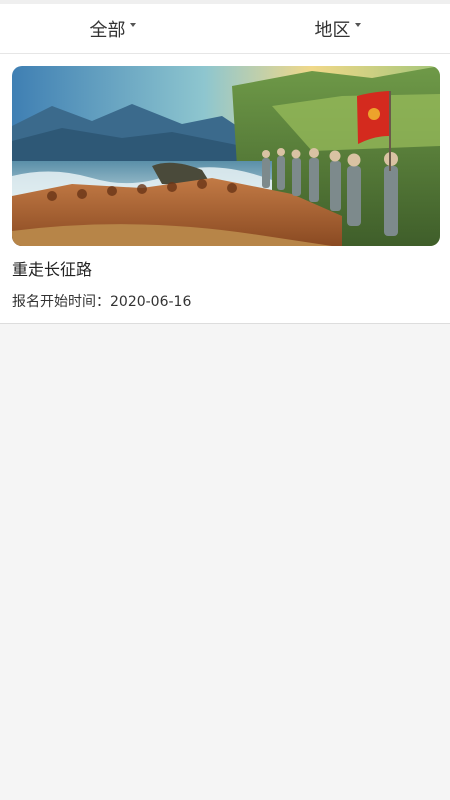  I want to click on activity-date-label: 报名开始时间：, so click(61, 302).